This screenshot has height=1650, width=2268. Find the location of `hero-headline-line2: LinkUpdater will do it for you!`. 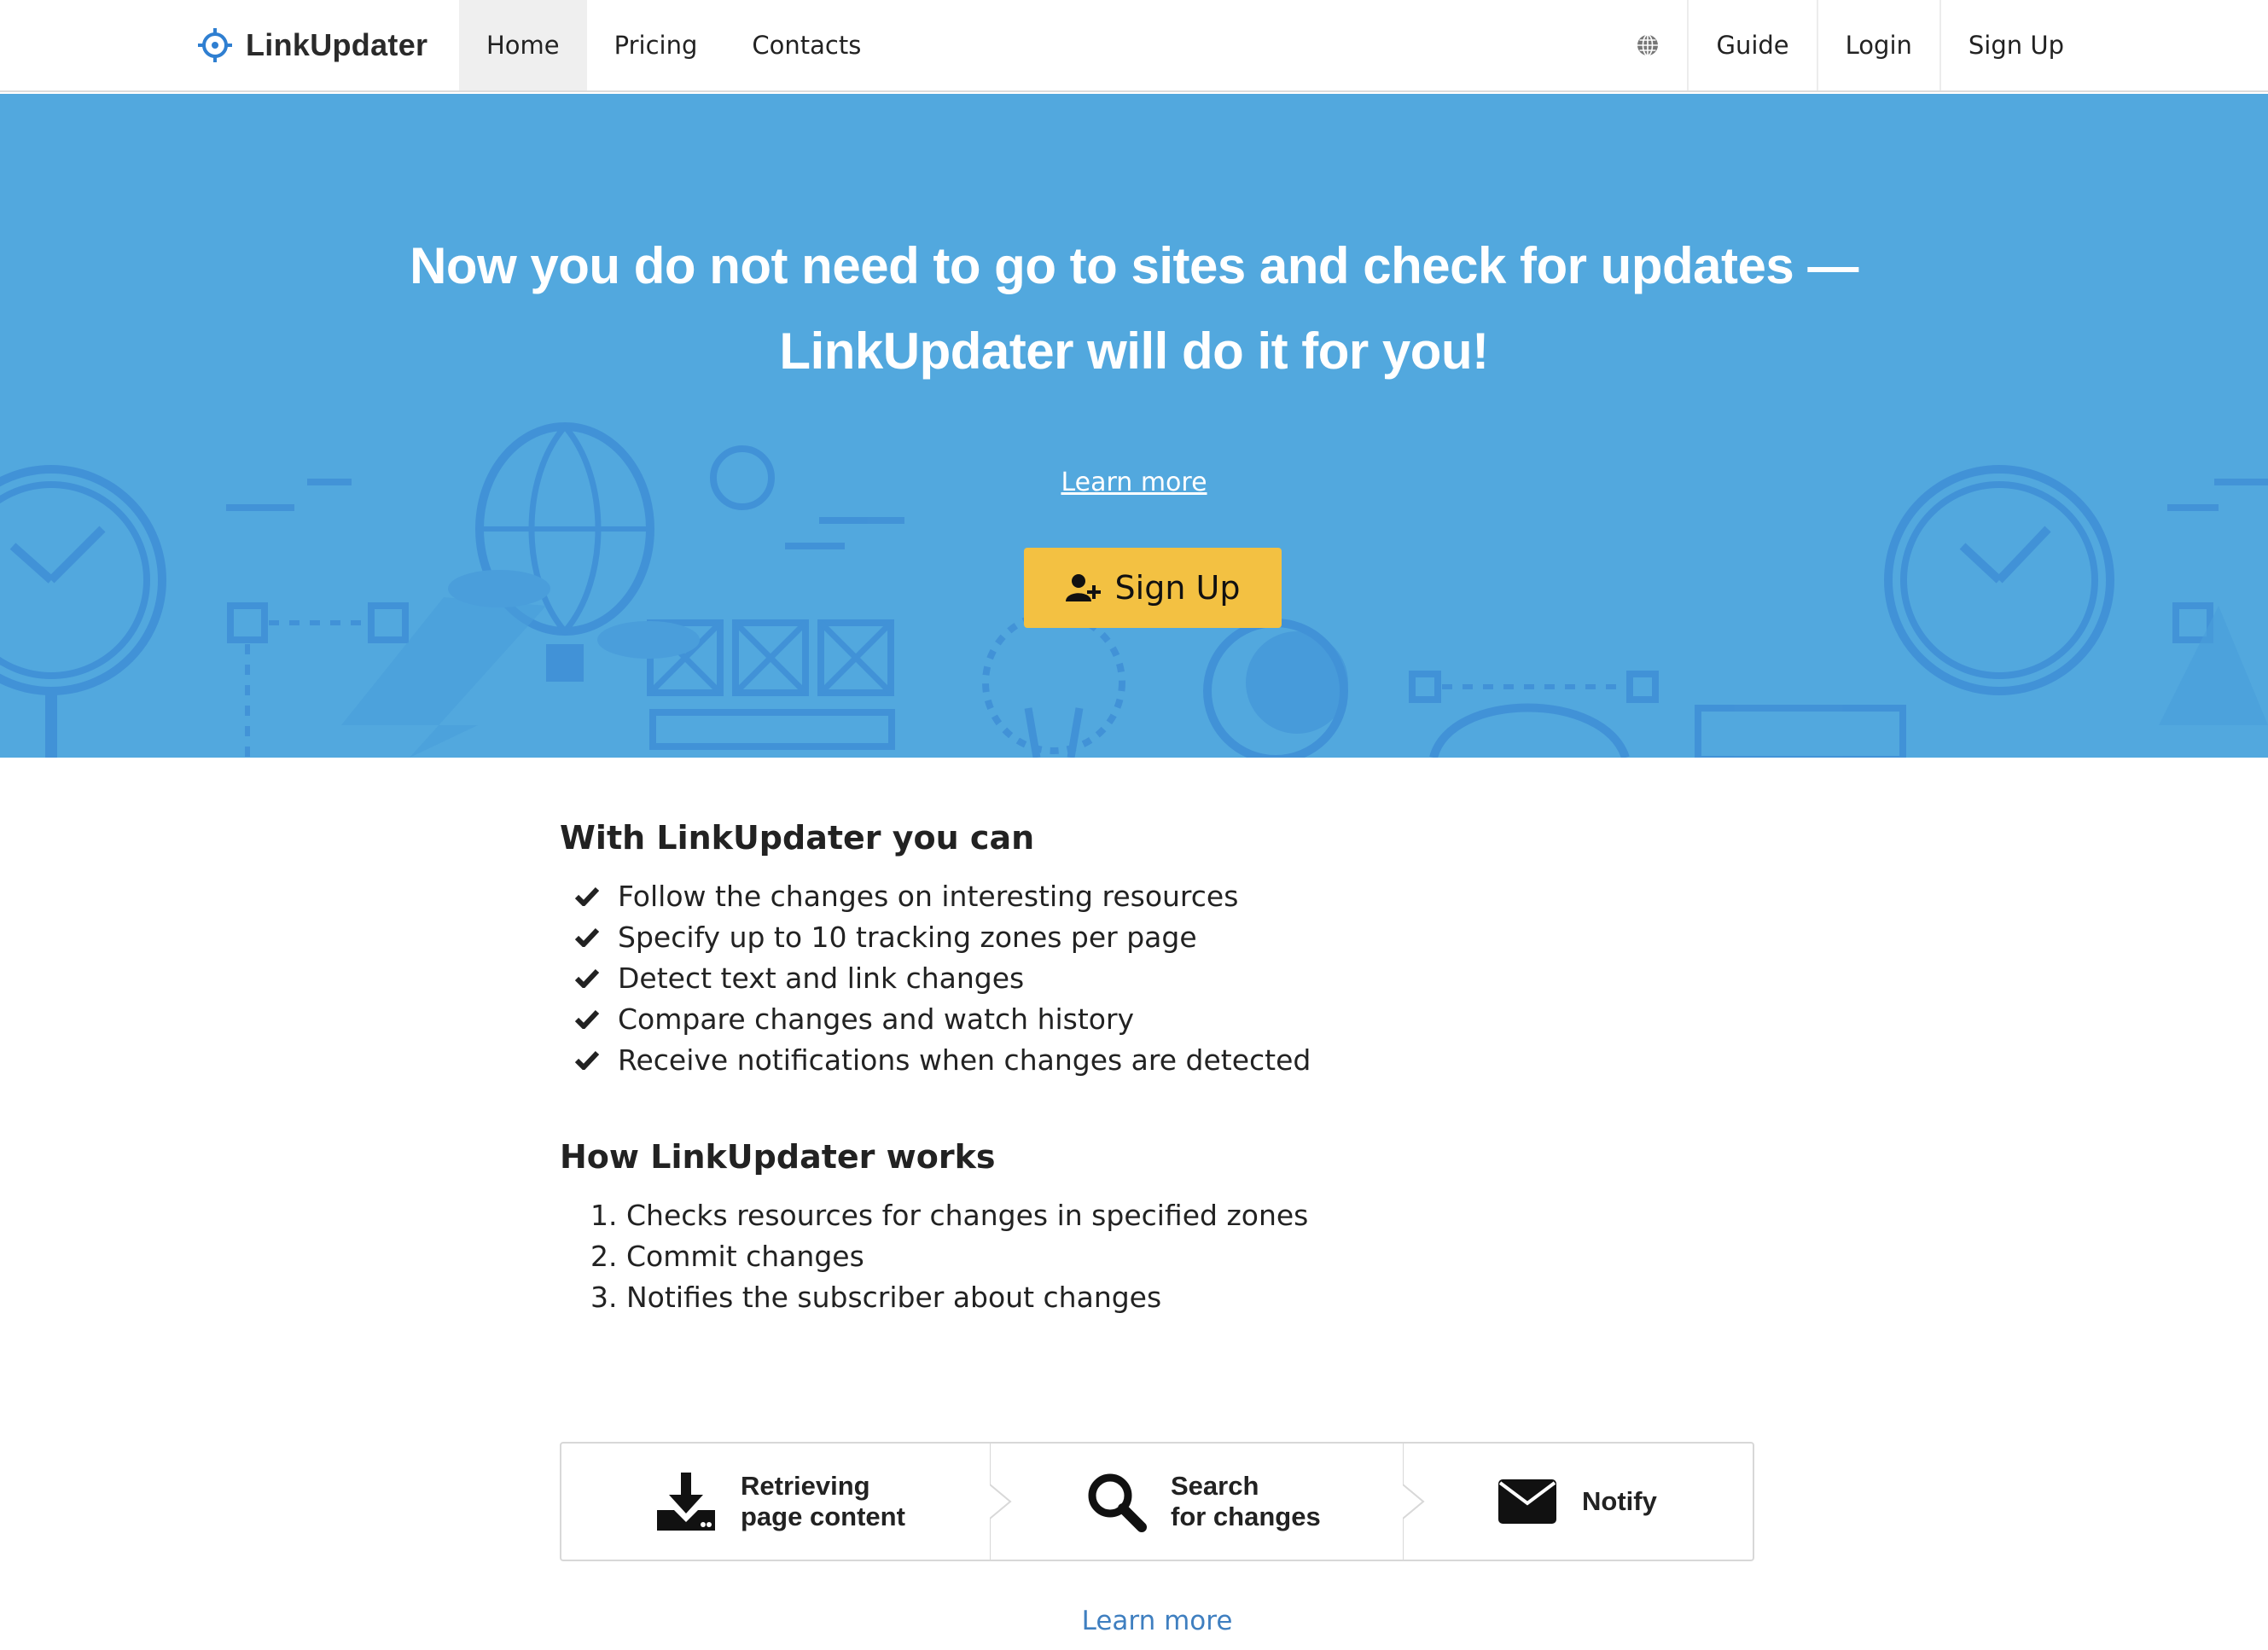

hero-headline-line2: LinkUpdater will do it for you! is located at coordinates (1134, 351).